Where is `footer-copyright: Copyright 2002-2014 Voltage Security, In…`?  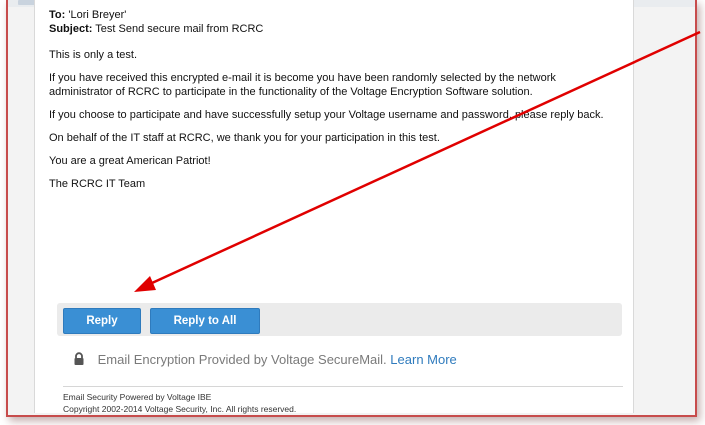
footer-copyright: Copyright 2002-2014 Voltage Security, In… is located at coordinates (180, 409).